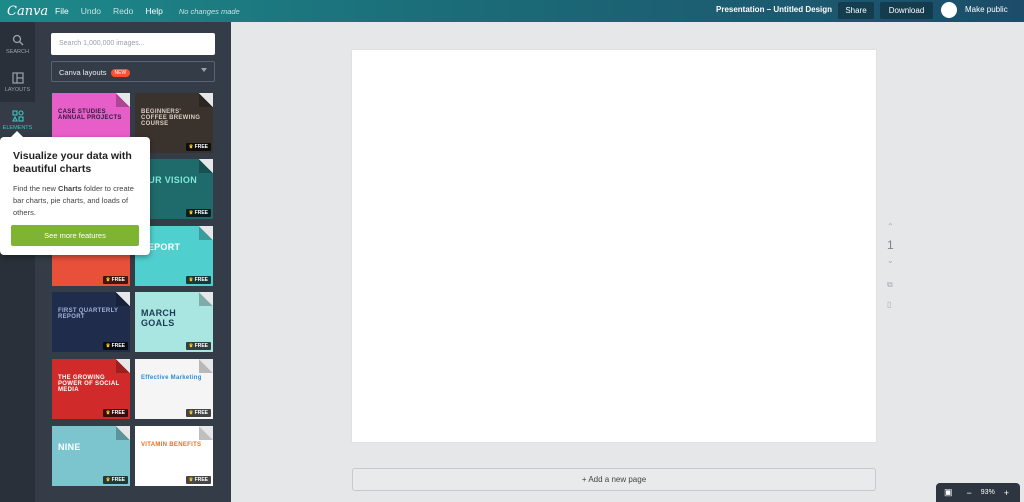  What do you see at coordinates (17, 78) in the screenshot?
I see `layouts-icon` at bounding box center [17, 78].